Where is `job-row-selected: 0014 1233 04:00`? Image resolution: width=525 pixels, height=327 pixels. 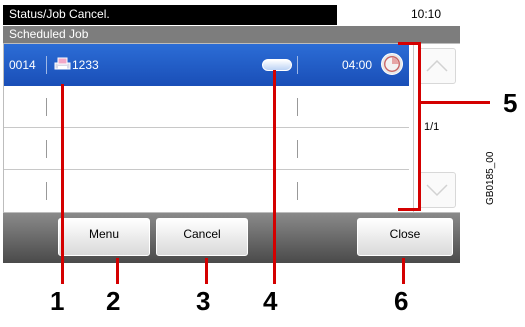
job-row-selected: 0014 1233 04:00 is located at coordinates (206, 65).